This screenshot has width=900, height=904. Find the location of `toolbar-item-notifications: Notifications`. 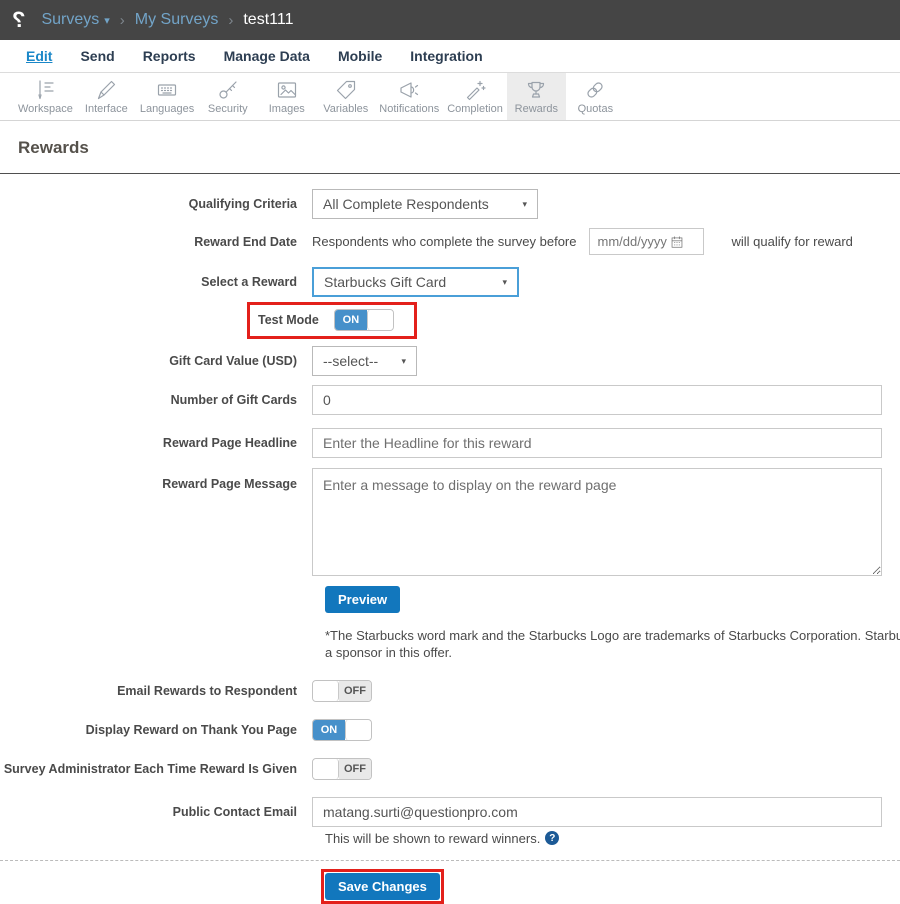

toolbar-item-notifications: Notifications is located at coordinates (409, 96).